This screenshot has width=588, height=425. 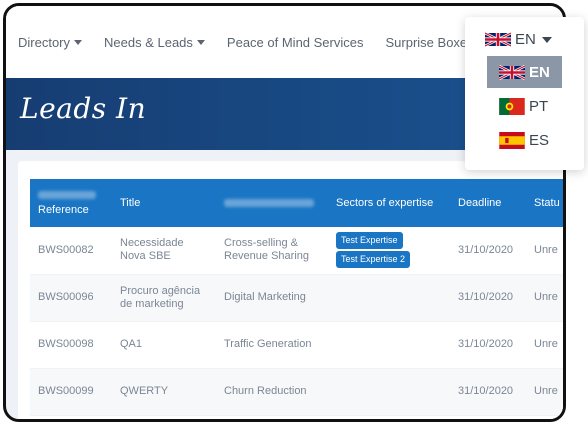 I want to click on language-toggle: EN, so click(x=518, y=39).